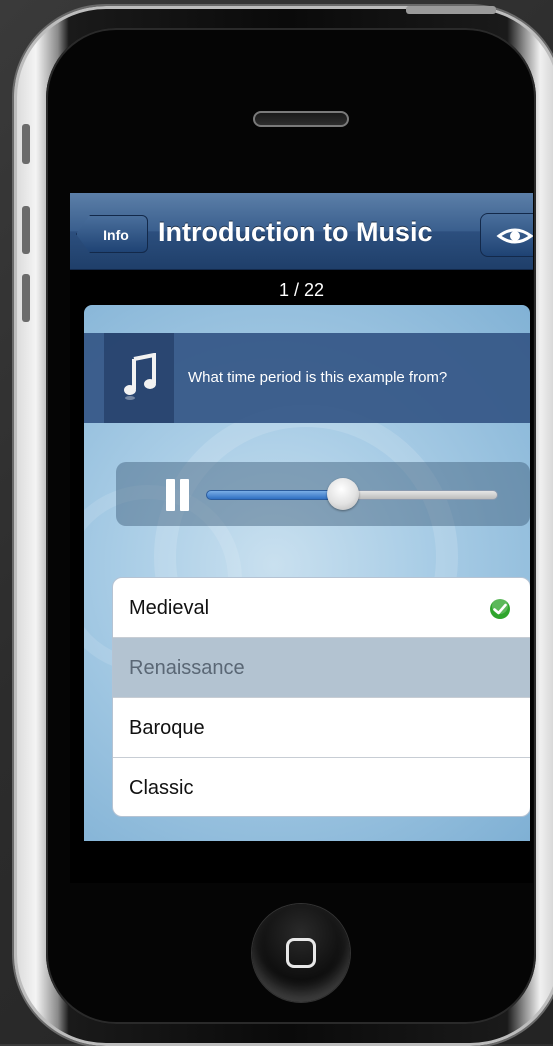 The height and width of the screenshot is (1046, 553). What do you see at coordinates (161, 788) in the screenshot?
I see `answer-label: Classic` at bounding box center [161, 788].